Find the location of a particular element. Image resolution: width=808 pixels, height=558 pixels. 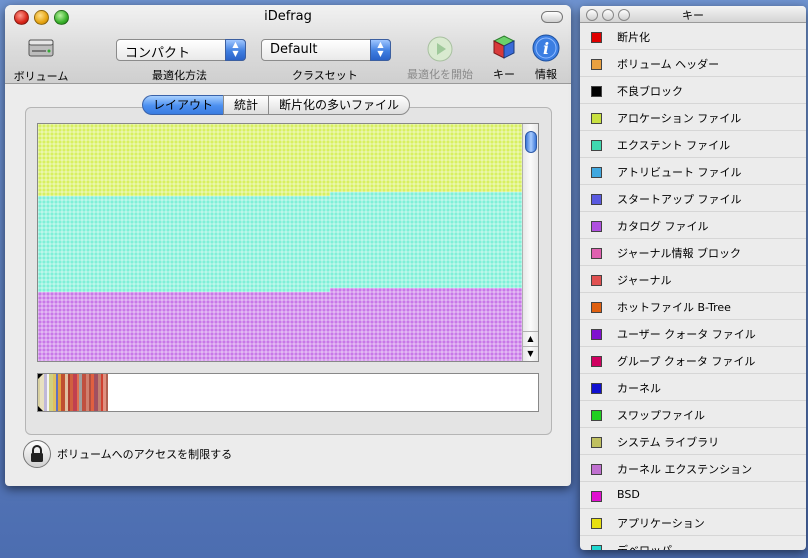

key-button: キー is located at coordinates (504, 57).